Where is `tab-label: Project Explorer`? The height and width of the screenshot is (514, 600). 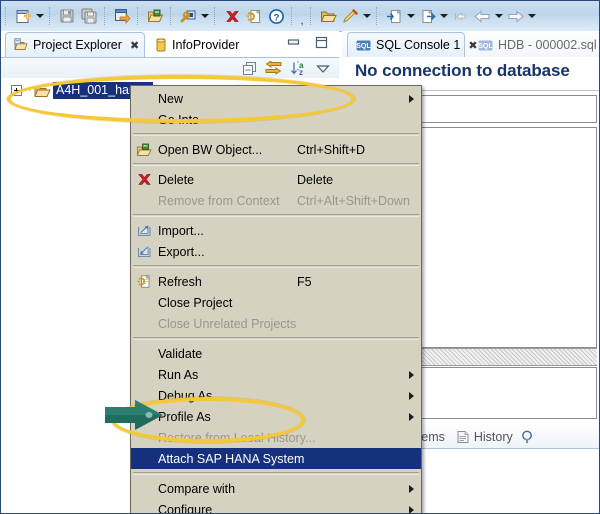
tab-label: Project Explorer is located at coordinates (77, 45).